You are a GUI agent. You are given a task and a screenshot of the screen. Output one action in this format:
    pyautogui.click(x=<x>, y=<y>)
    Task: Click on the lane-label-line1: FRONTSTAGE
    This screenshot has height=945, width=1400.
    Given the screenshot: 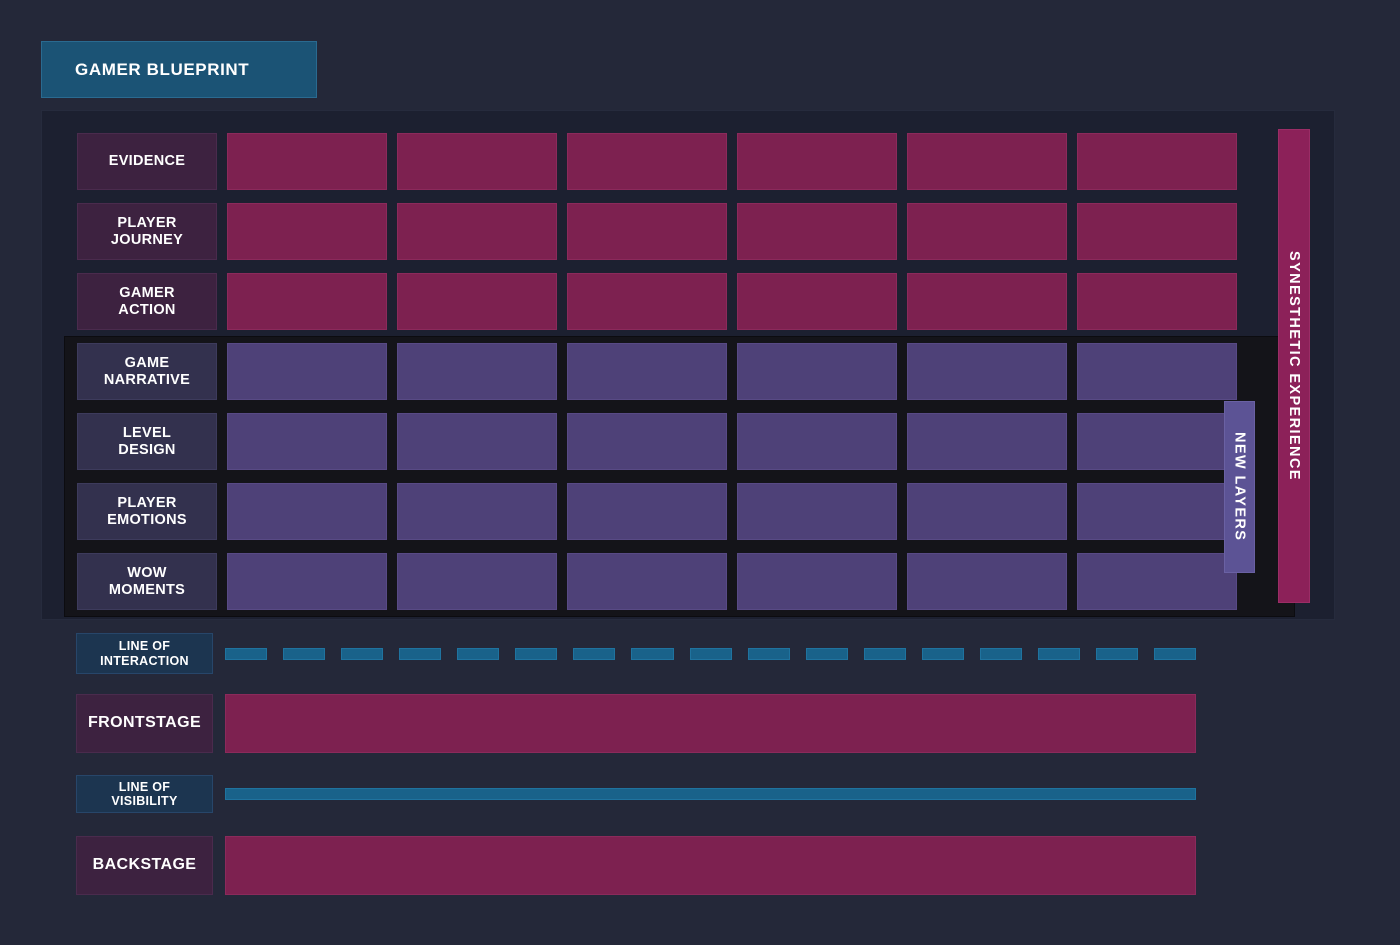 What is the action you would take?
    pyautogui.click(x=144, y=723)
    